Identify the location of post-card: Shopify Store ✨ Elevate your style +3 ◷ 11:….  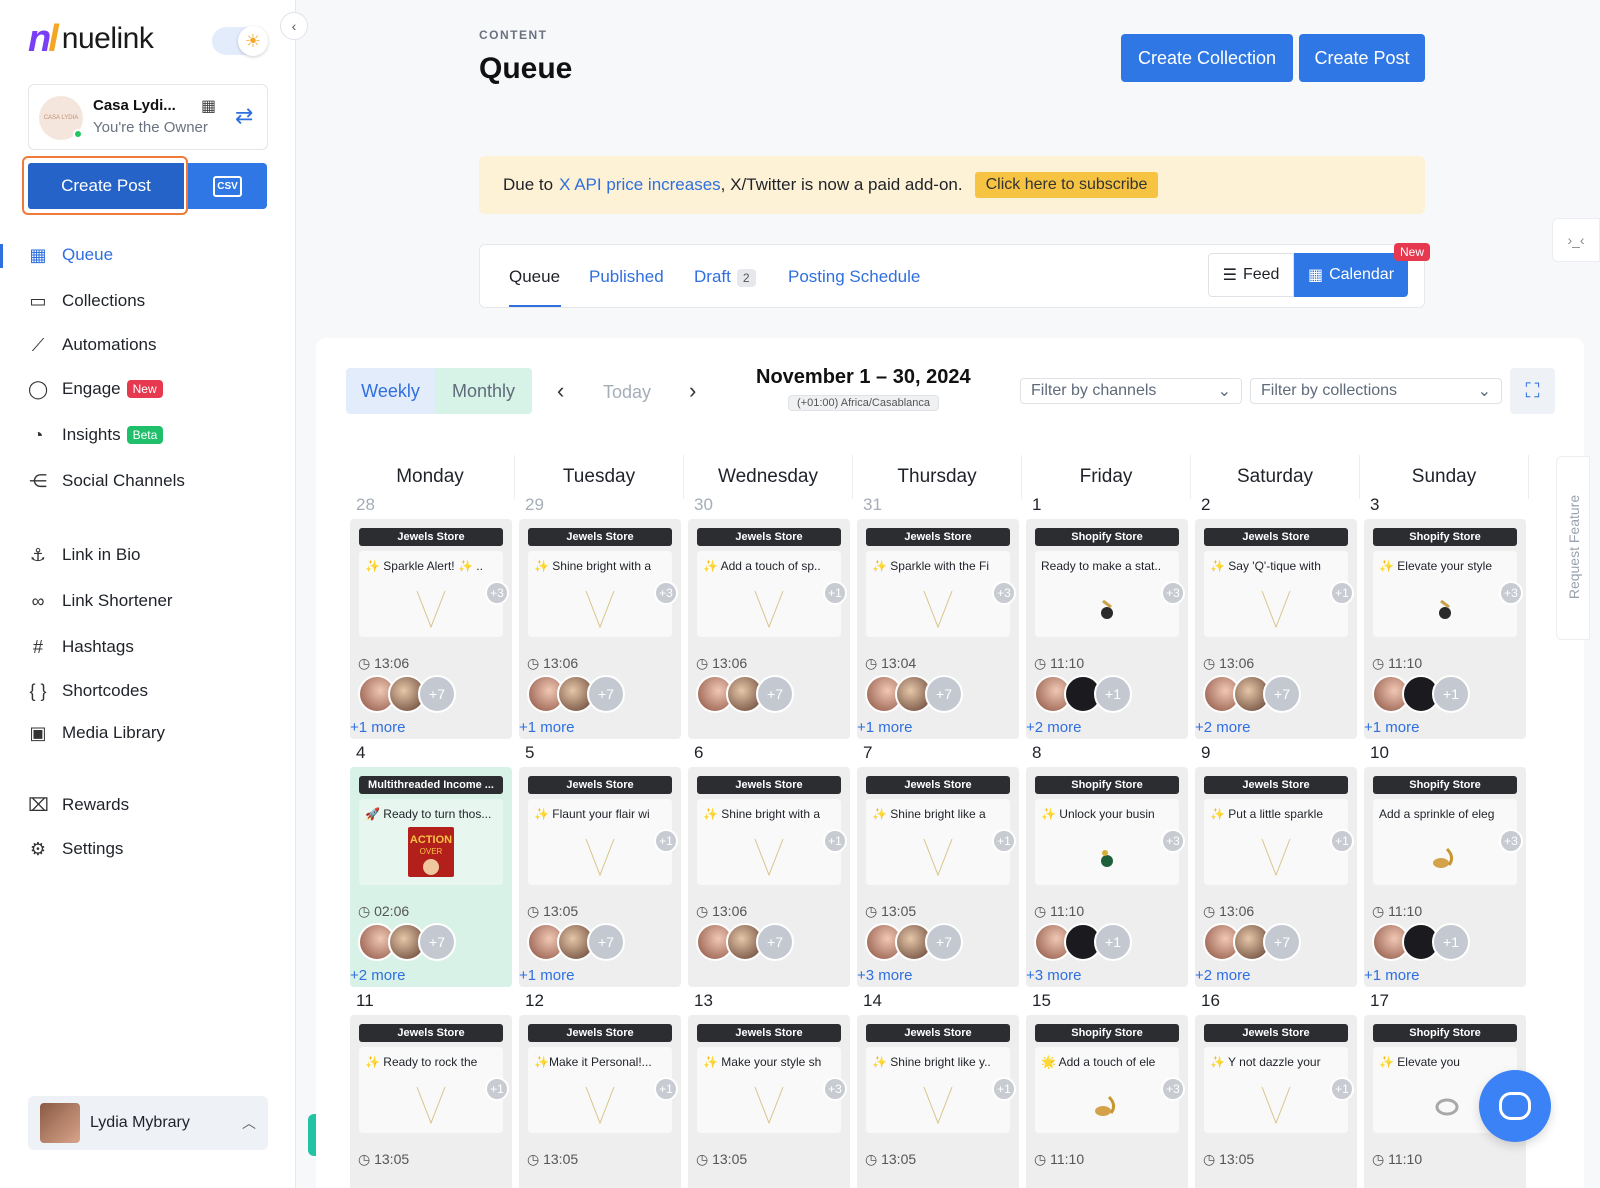
(1445, 629).